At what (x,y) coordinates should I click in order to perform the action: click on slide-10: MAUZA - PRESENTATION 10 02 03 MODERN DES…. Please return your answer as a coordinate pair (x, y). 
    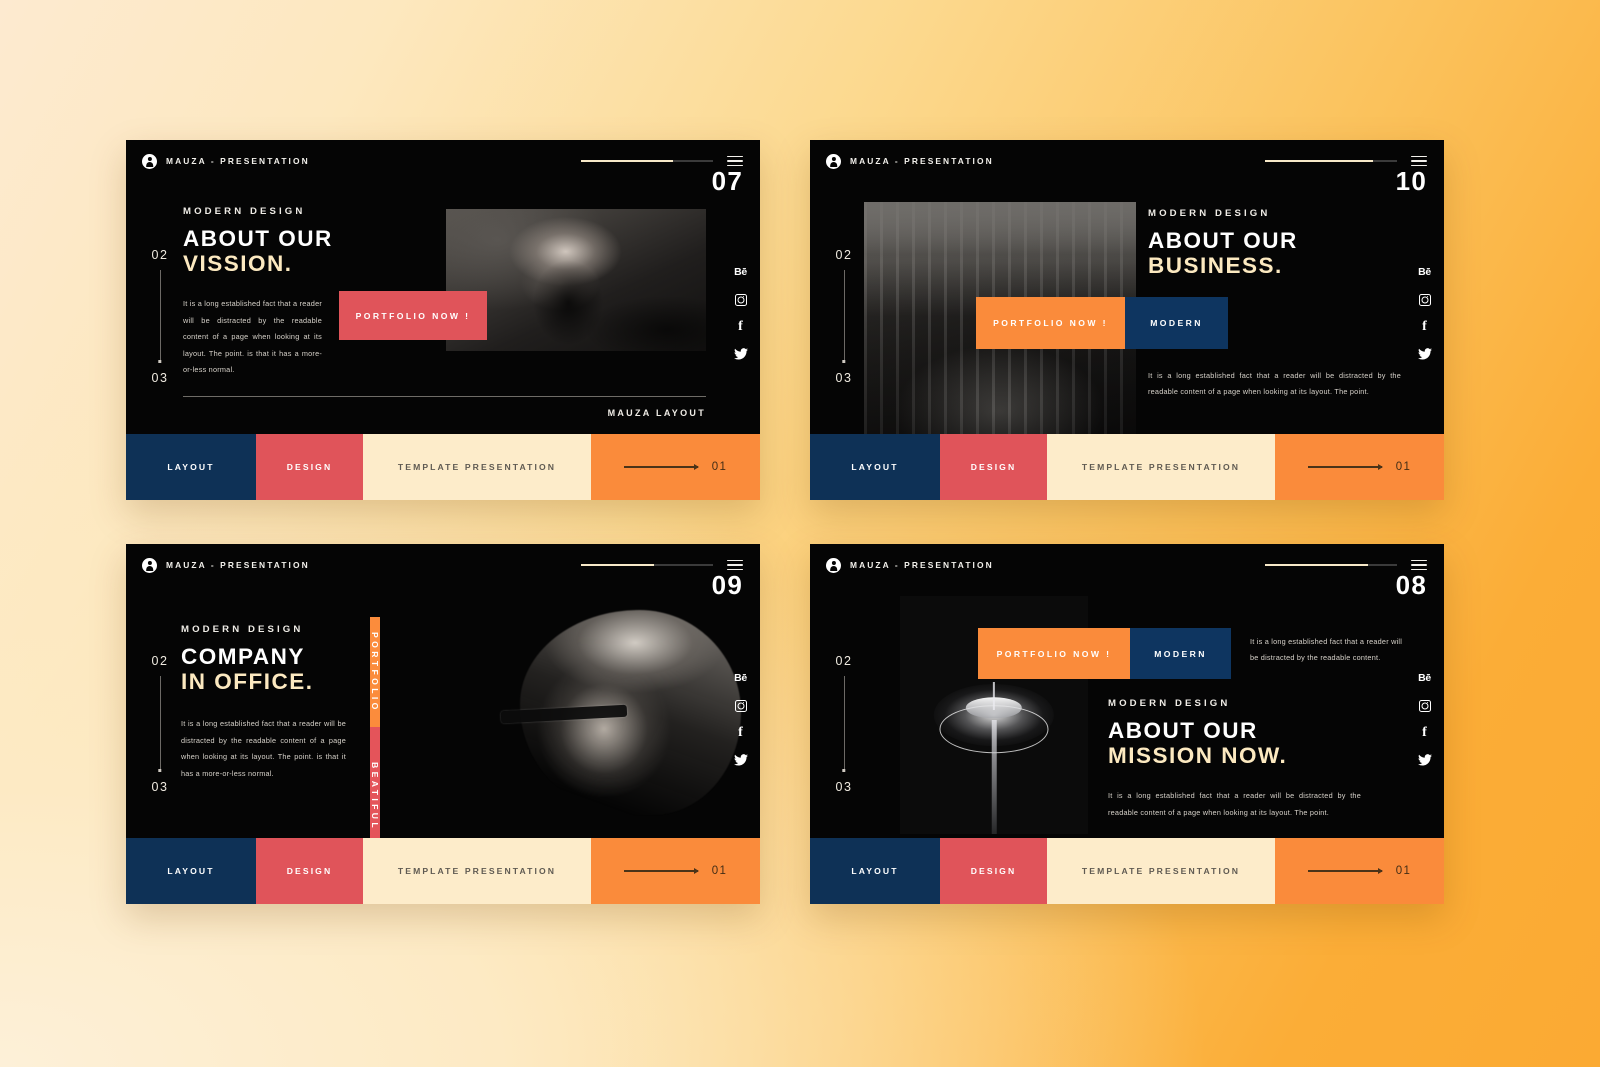
    Looking at the image, I should click on (1127, 320).